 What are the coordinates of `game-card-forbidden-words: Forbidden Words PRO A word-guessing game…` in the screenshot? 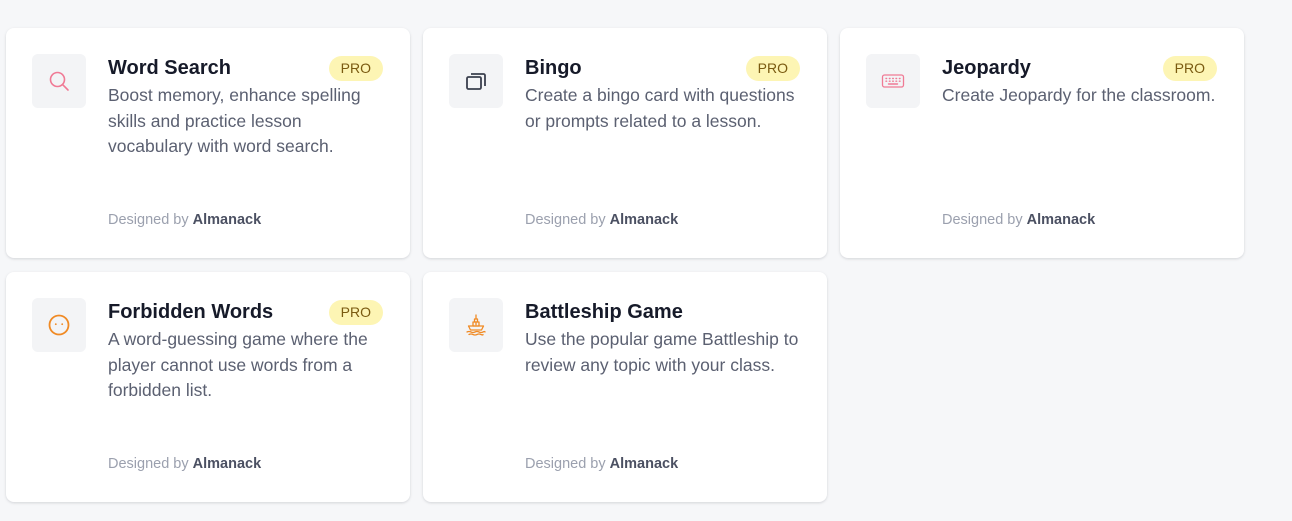 It's located at (208, 387).